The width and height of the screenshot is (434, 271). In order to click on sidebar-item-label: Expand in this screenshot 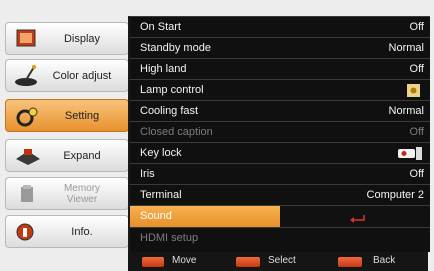, I will do `click(82, 155)`.